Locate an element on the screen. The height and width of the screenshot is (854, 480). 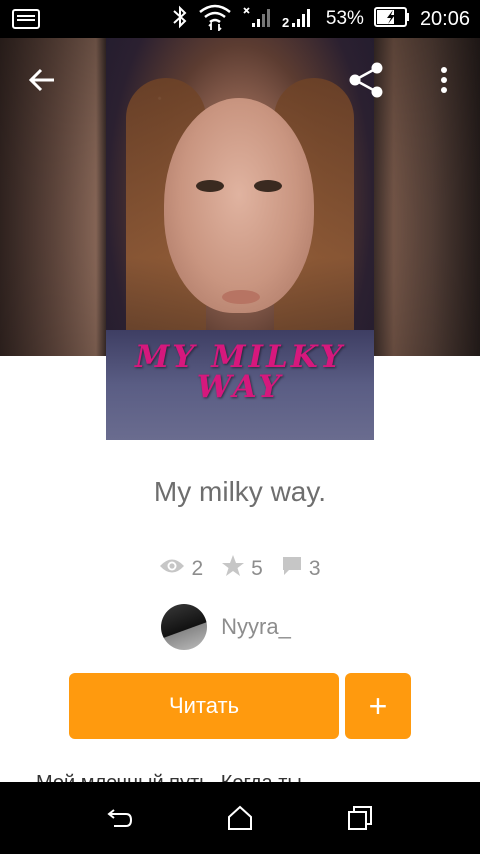
book-stats: 2 5 3 is located at coordinates (240, 569).